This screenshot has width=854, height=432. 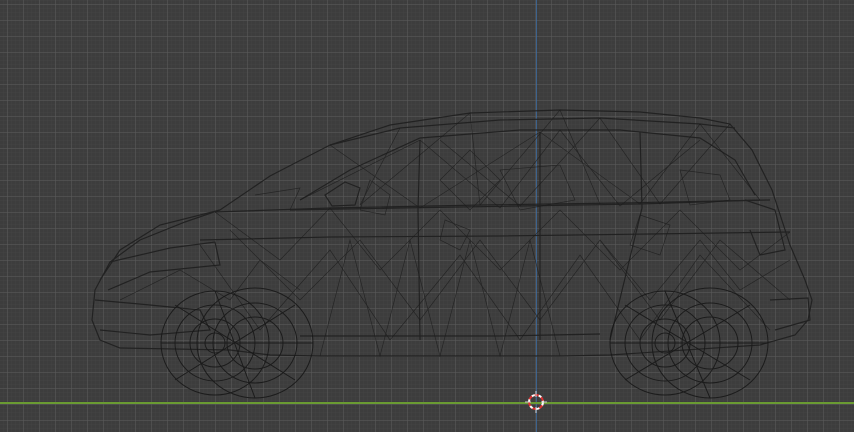 I want to click on rear-wheel, so click(x=689, y=343).